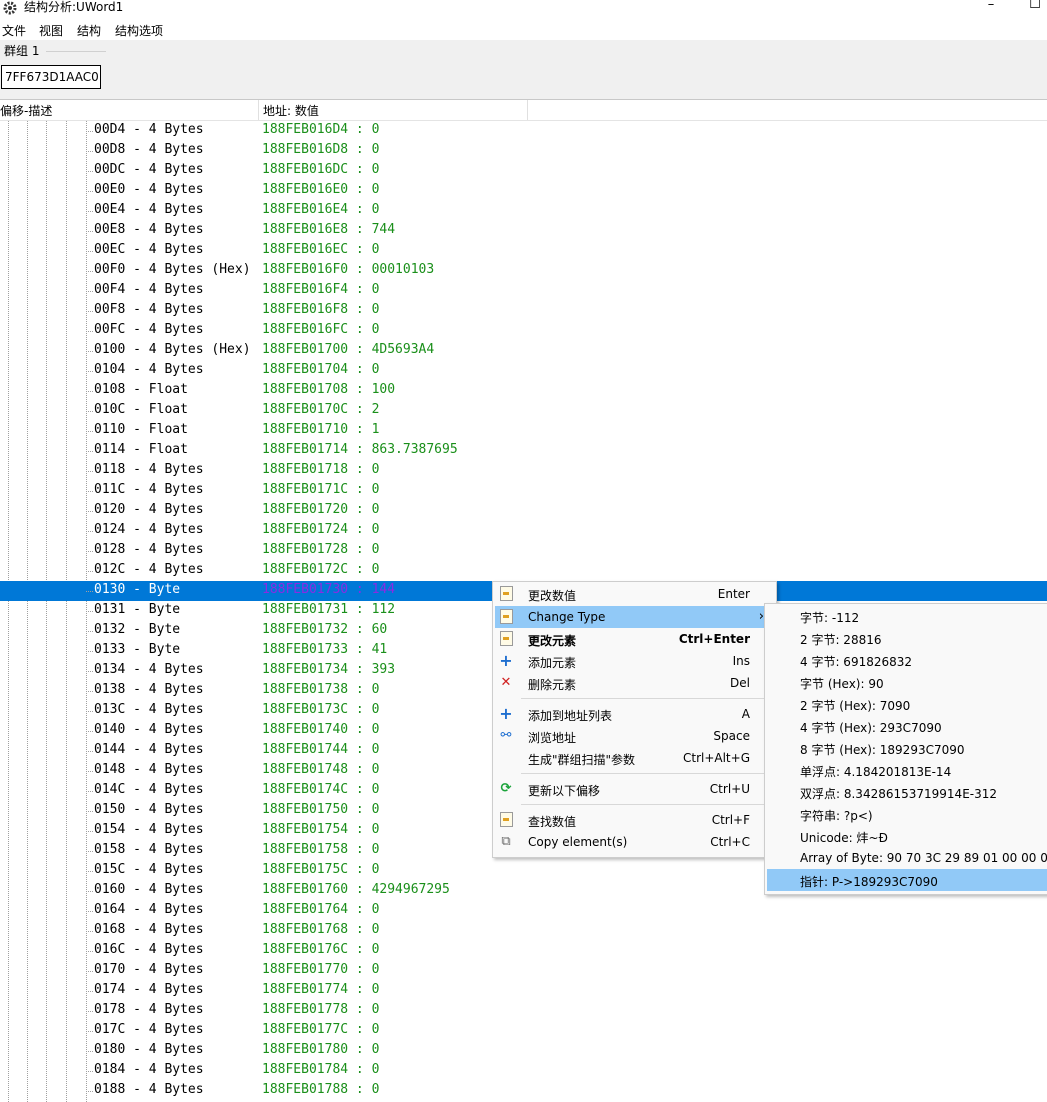 The height and width of the screenshot is (1102, 1047). Describe the element at coordinates (634, 617) in the screenshot. I see `menu-item-change-type: Change Type ›` at that location.